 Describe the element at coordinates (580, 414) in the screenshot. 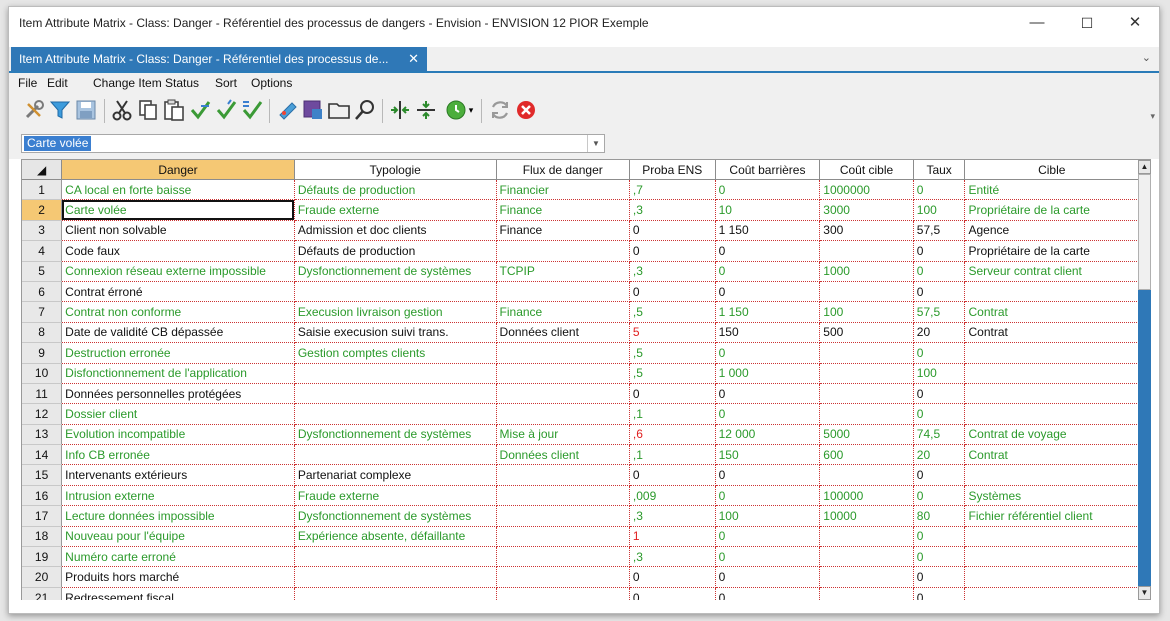

I see `table-row: 12 Dossier client ,1 0 0` at that location.